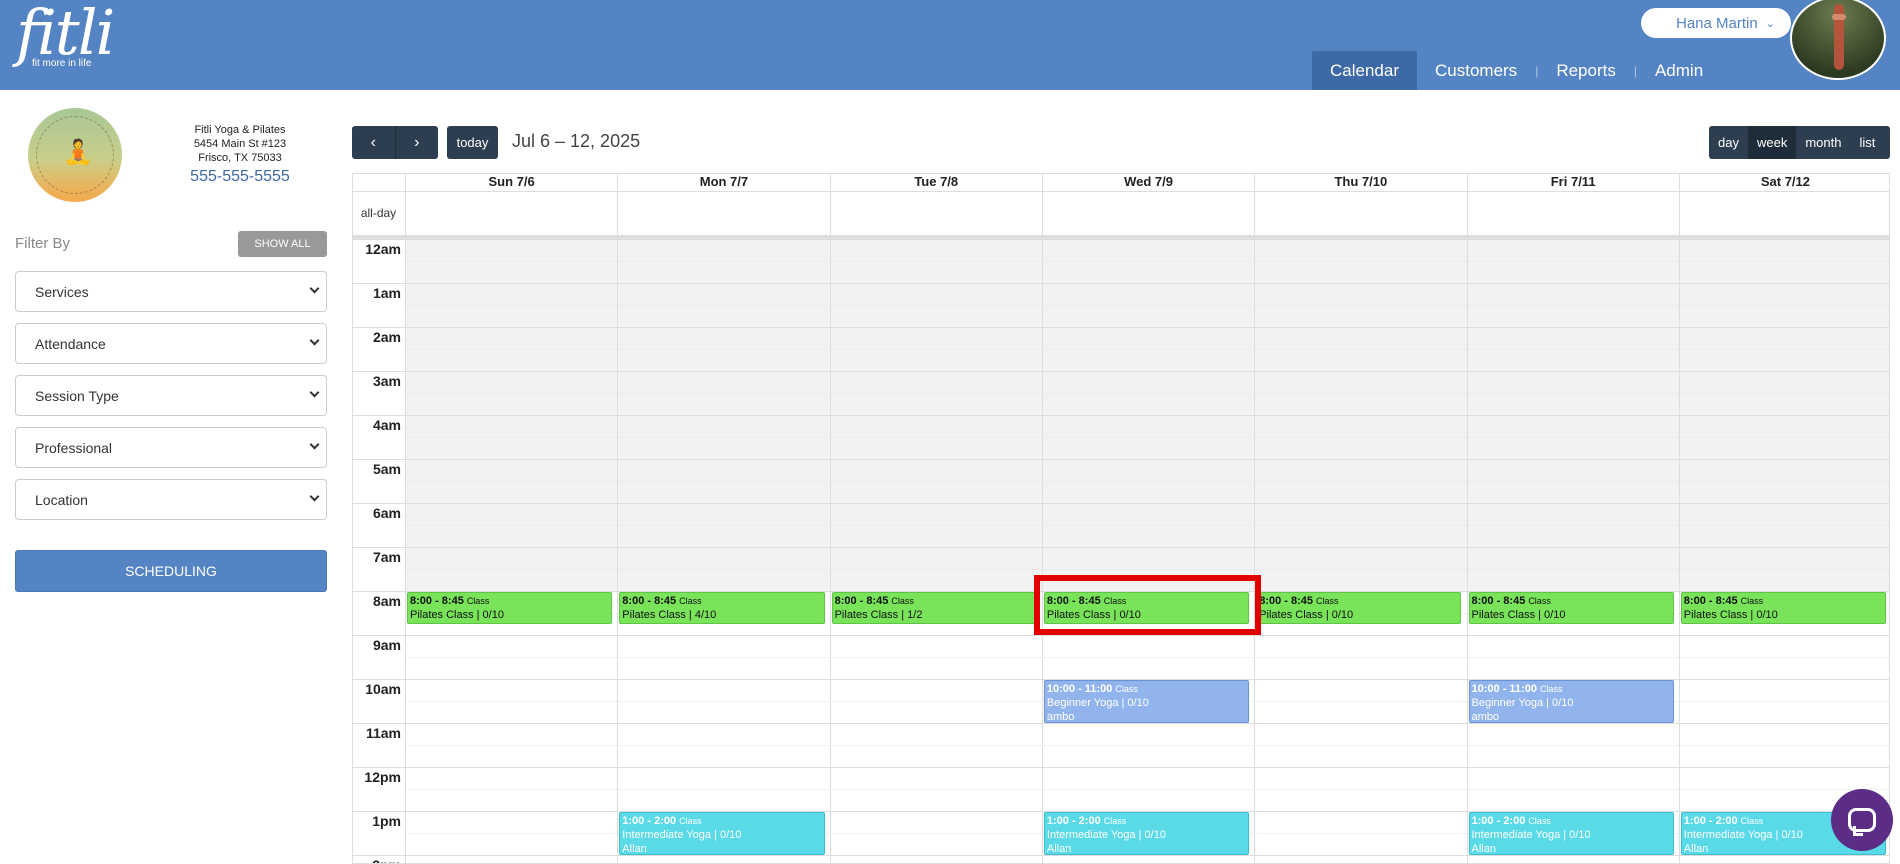 The image size is (1900, 864). Describe the element at coordinates (416, 142) in the screenshot. I see `next-week-button: ›` at that location.